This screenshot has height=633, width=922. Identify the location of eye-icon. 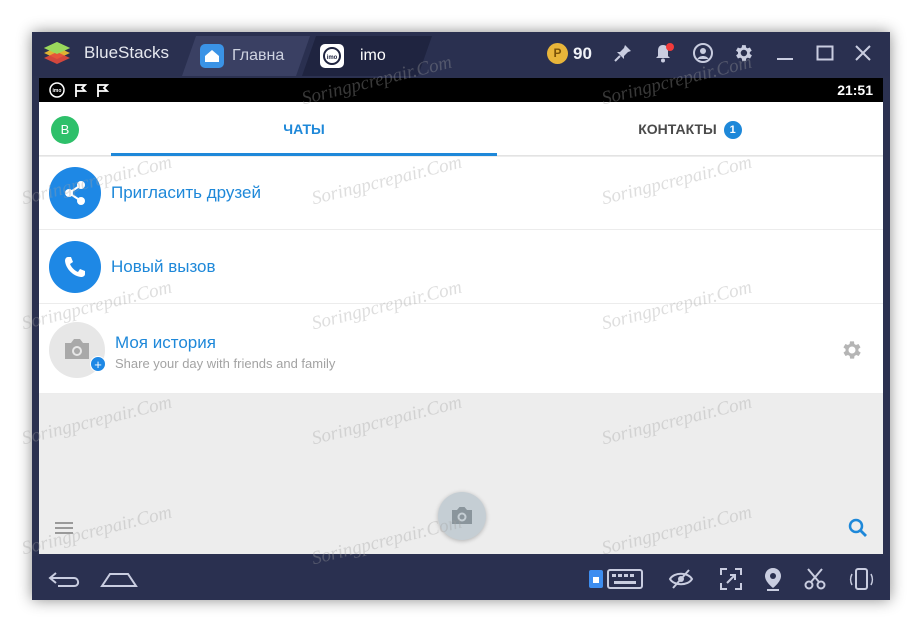
(681, 579).